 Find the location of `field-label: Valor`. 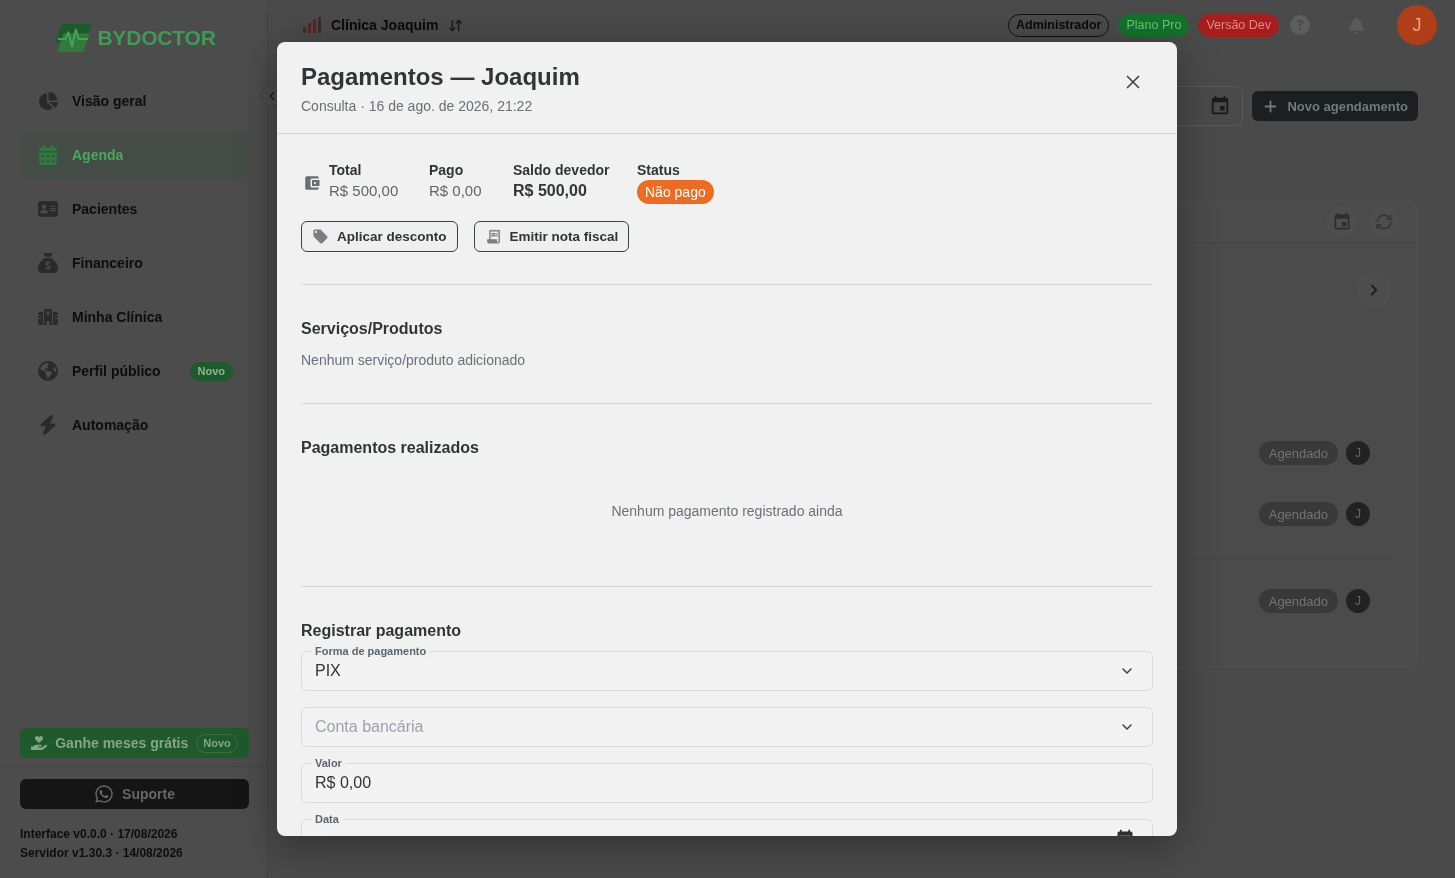

field-label: Valor is located at coordinates (328, 763).